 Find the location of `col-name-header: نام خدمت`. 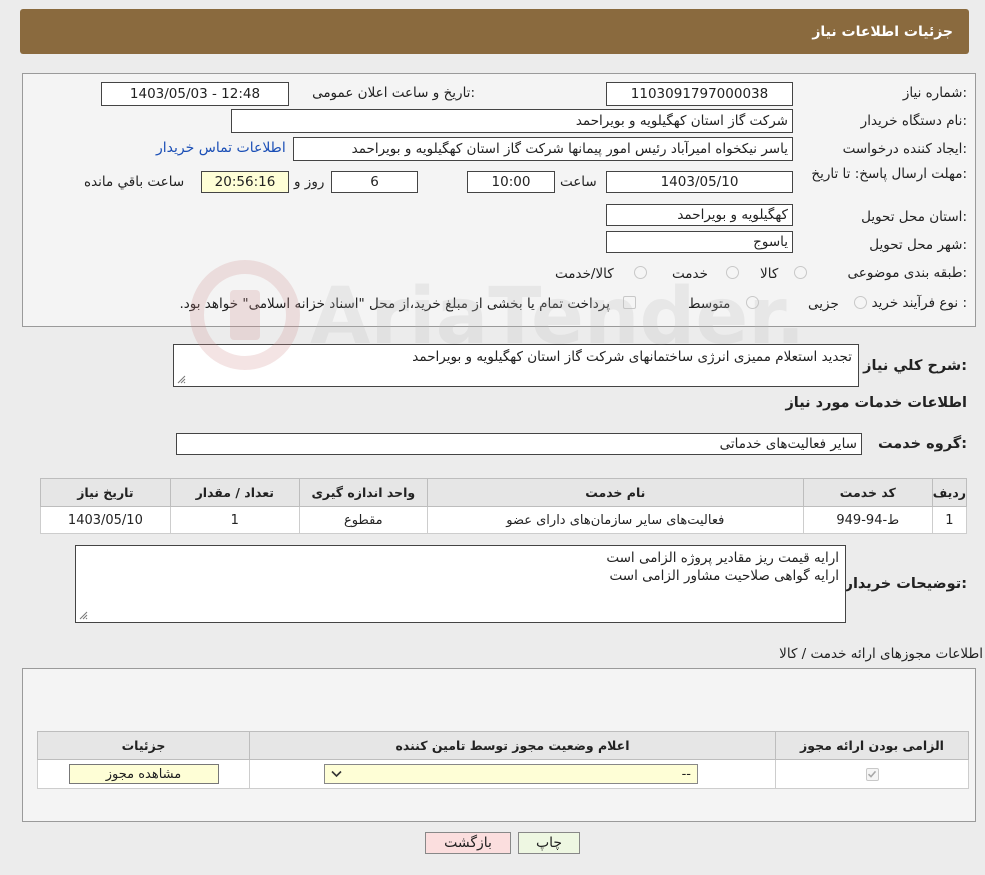

col-name-header: نام خدمت is located at coordinates (615, 492).